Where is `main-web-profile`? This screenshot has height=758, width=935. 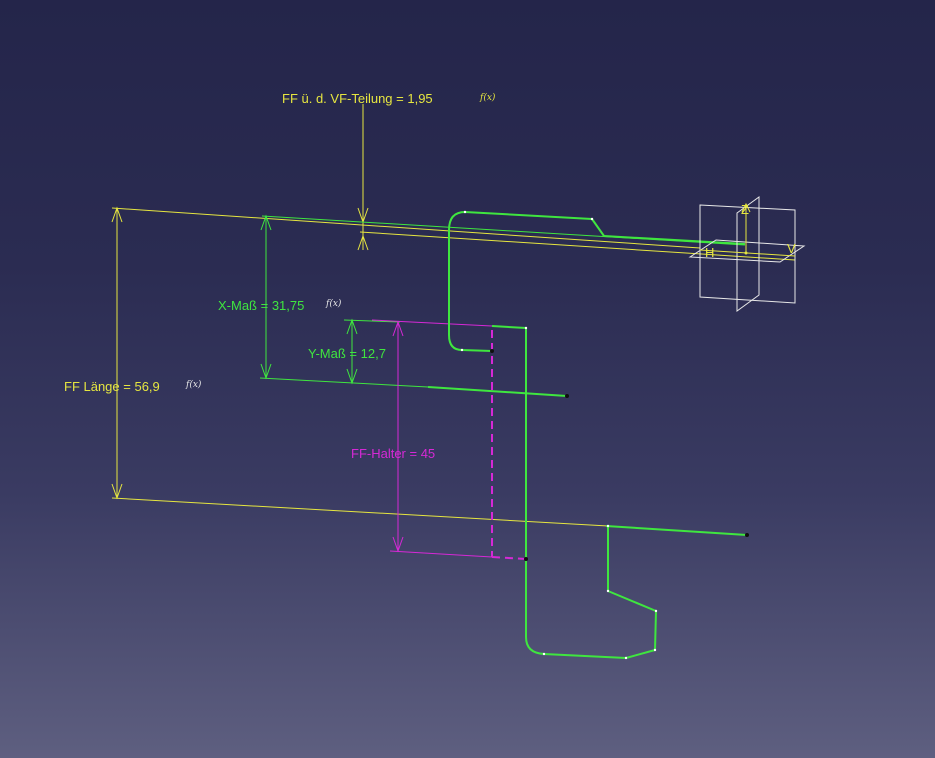
main-web-profile is located at coordinates (574, 492).